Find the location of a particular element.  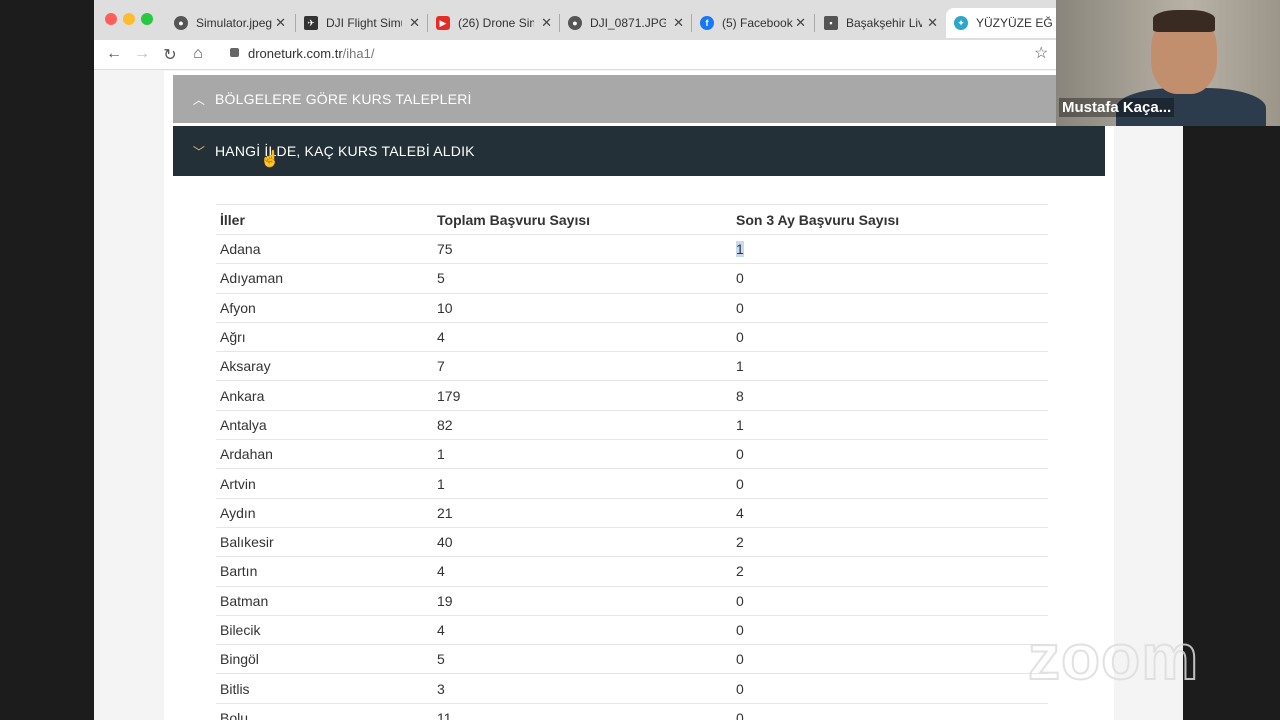

left-letterbox is located at coordinates (47, 360).